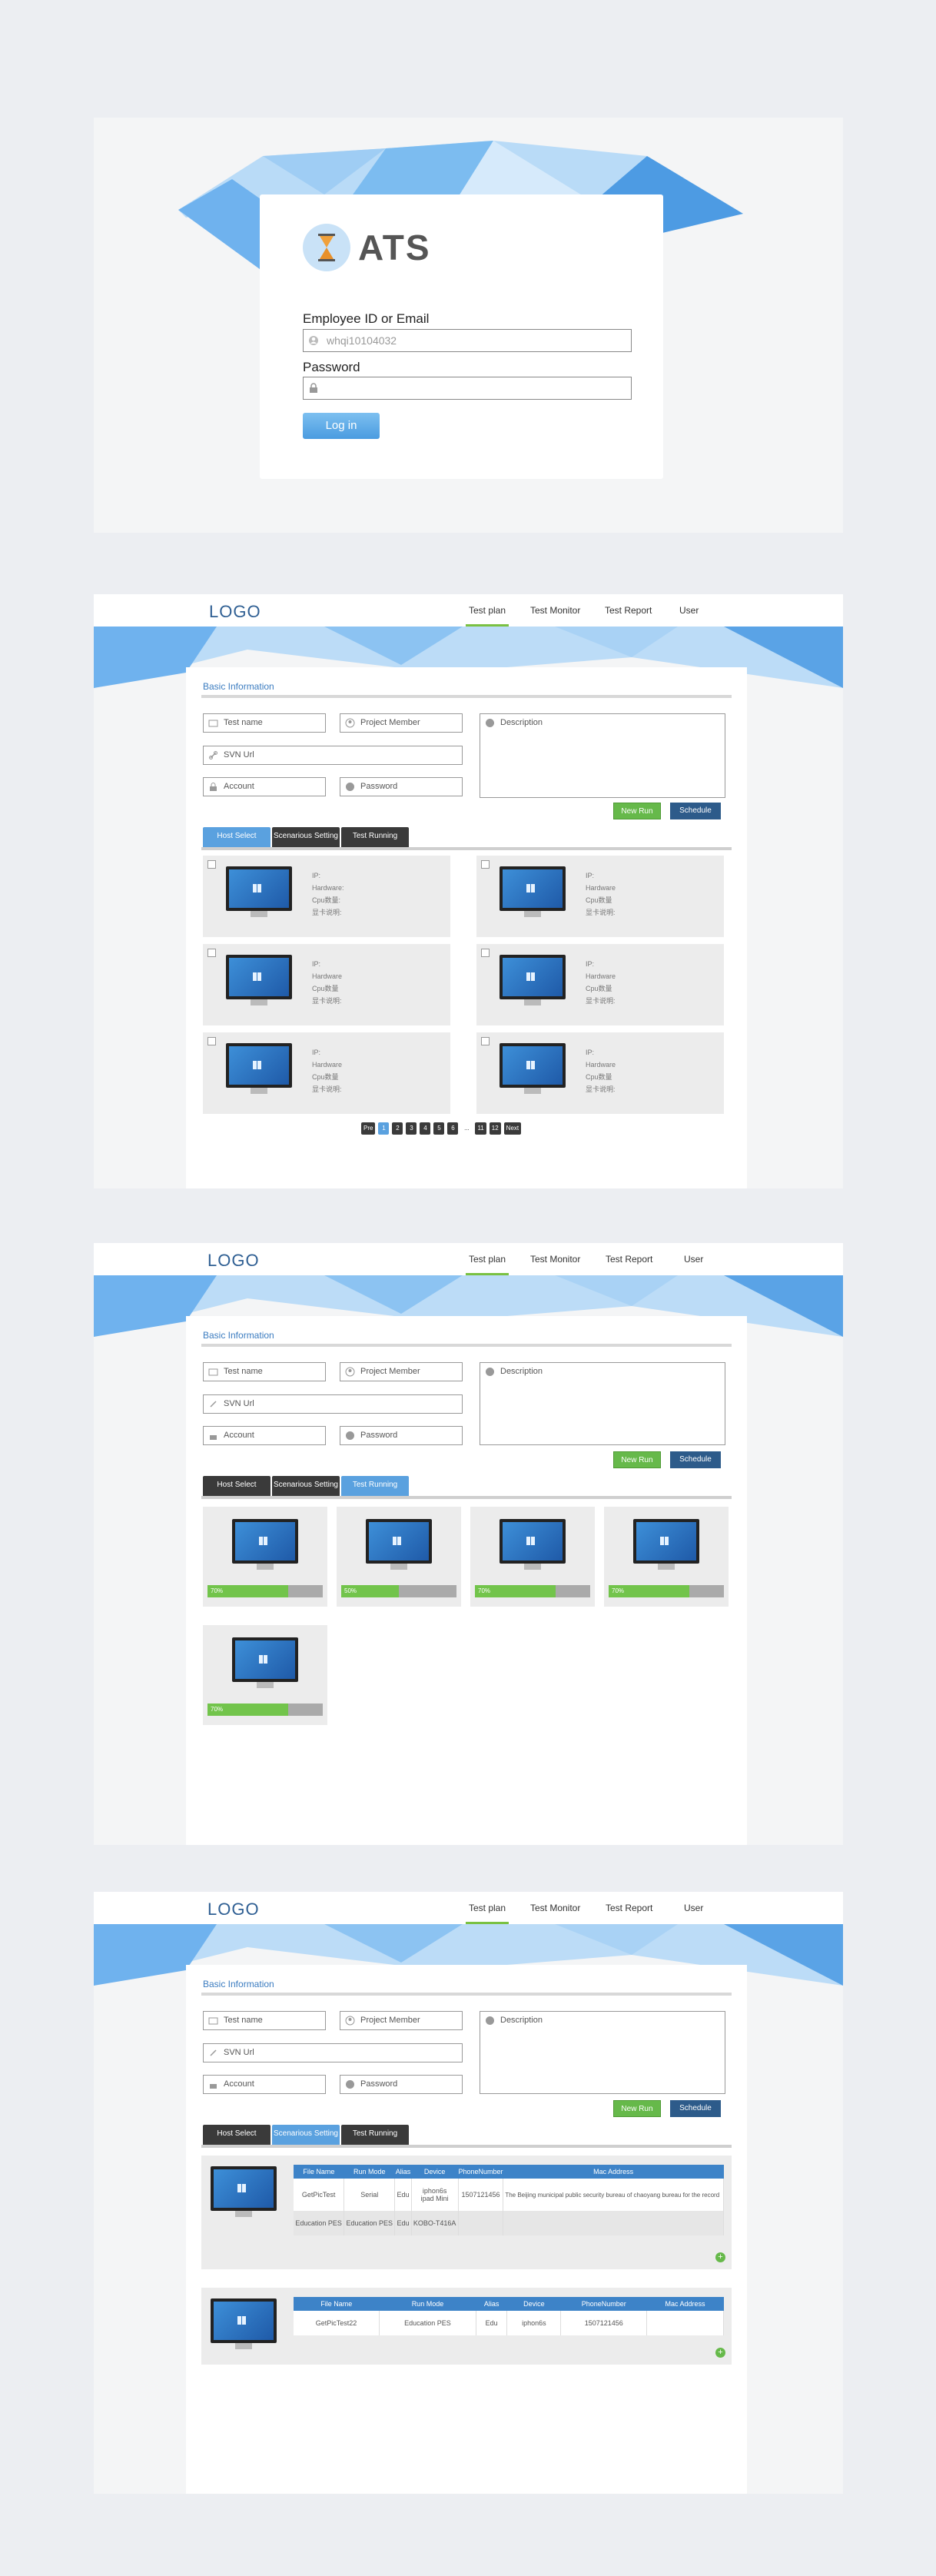 This screenshot has width=936, height=2576. What do you see at coordinates (384, 1128) in the screenshot?
I see `page-button: 1` at bounding box center [384, 1128].